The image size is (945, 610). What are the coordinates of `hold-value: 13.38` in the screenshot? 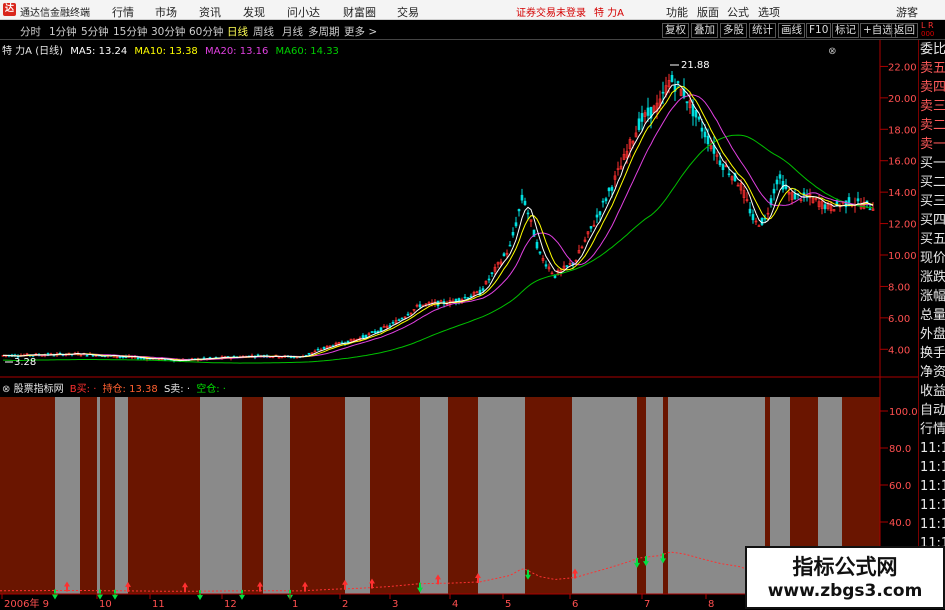 It's located at (143, 389).